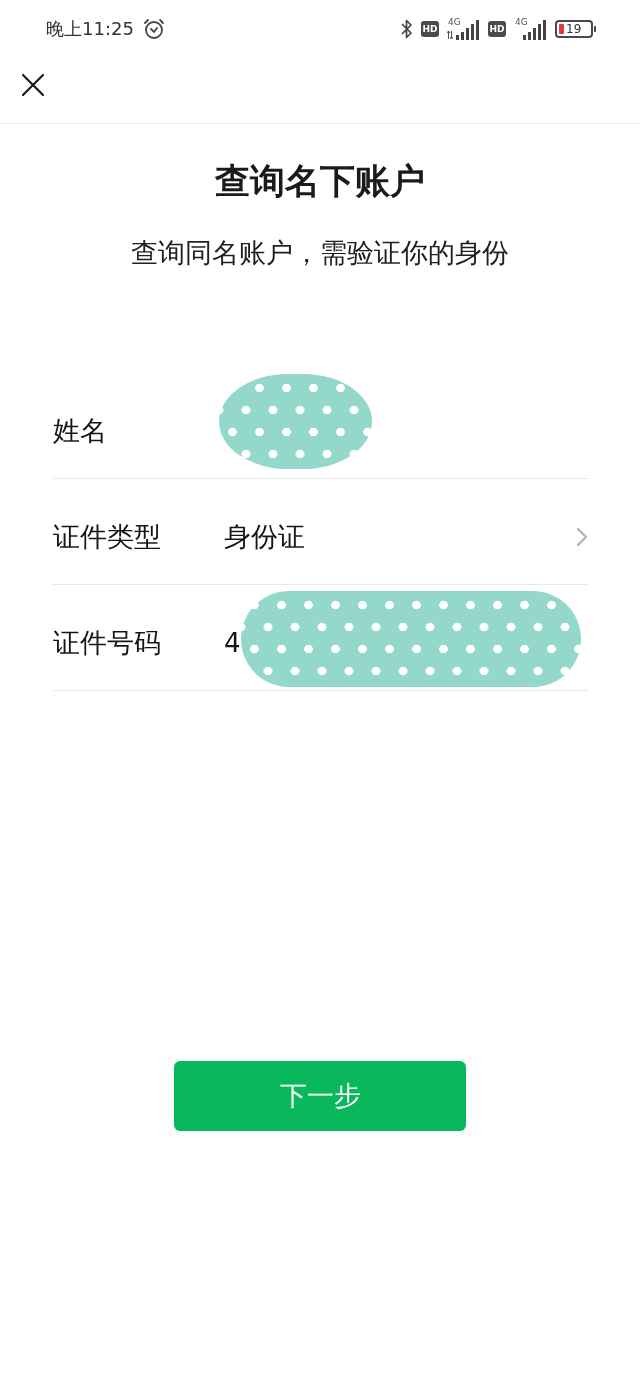 The height and width of the screenshot is (1387, 640). What do you see at coordinates (90, 29) in the screenshot?
I see `status-time: 晚上11:25` at bounding box center [90, 29].